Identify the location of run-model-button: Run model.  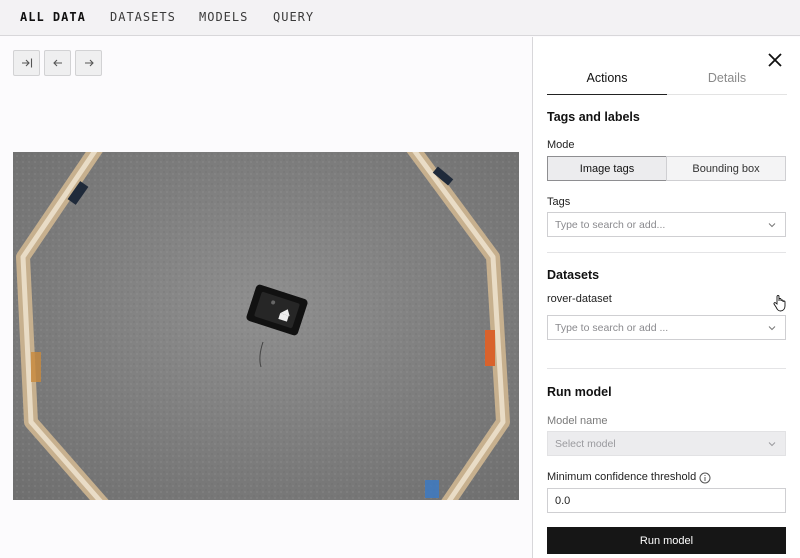
(666, 540).